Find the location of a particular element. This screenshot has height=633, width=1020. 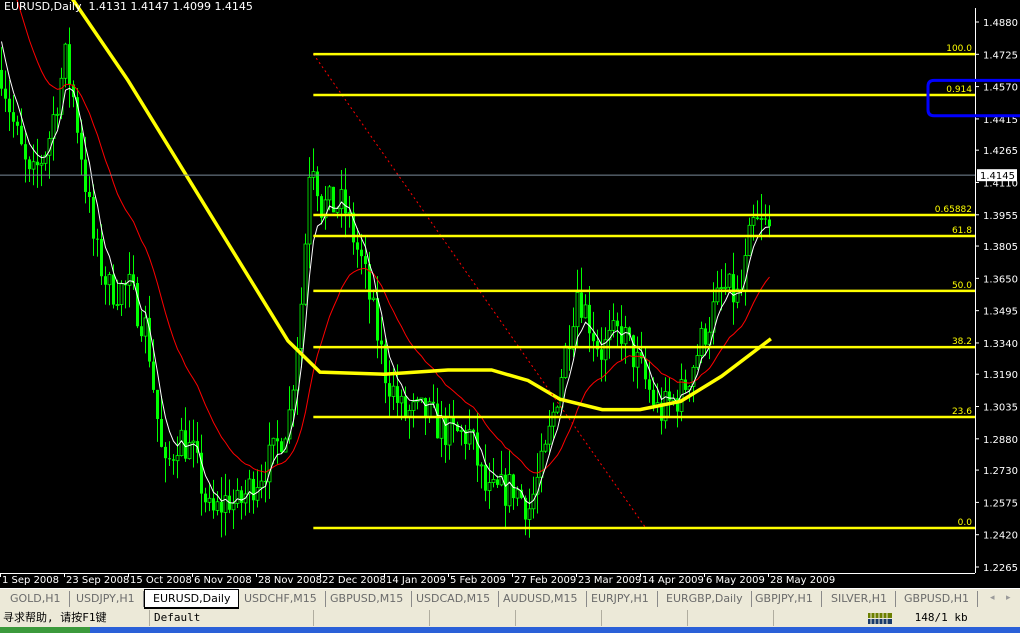

time-tick-label: 22 Dec 2008 is located at coordinates (354, 580).